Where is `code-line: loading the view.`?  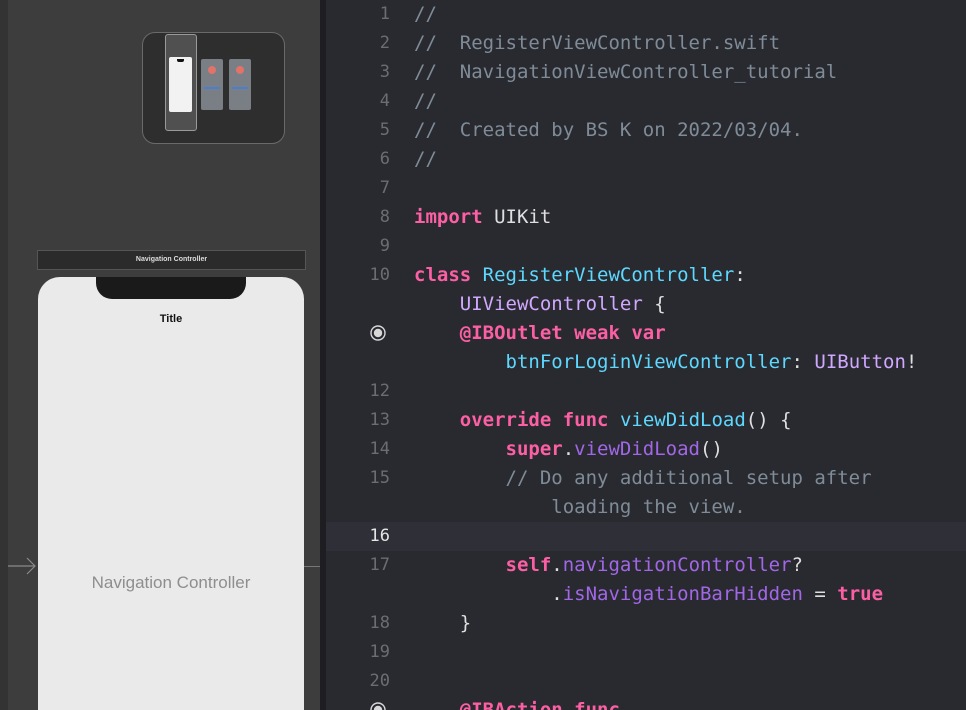
code-line: loading the view. is located at coordinates (646, 507).